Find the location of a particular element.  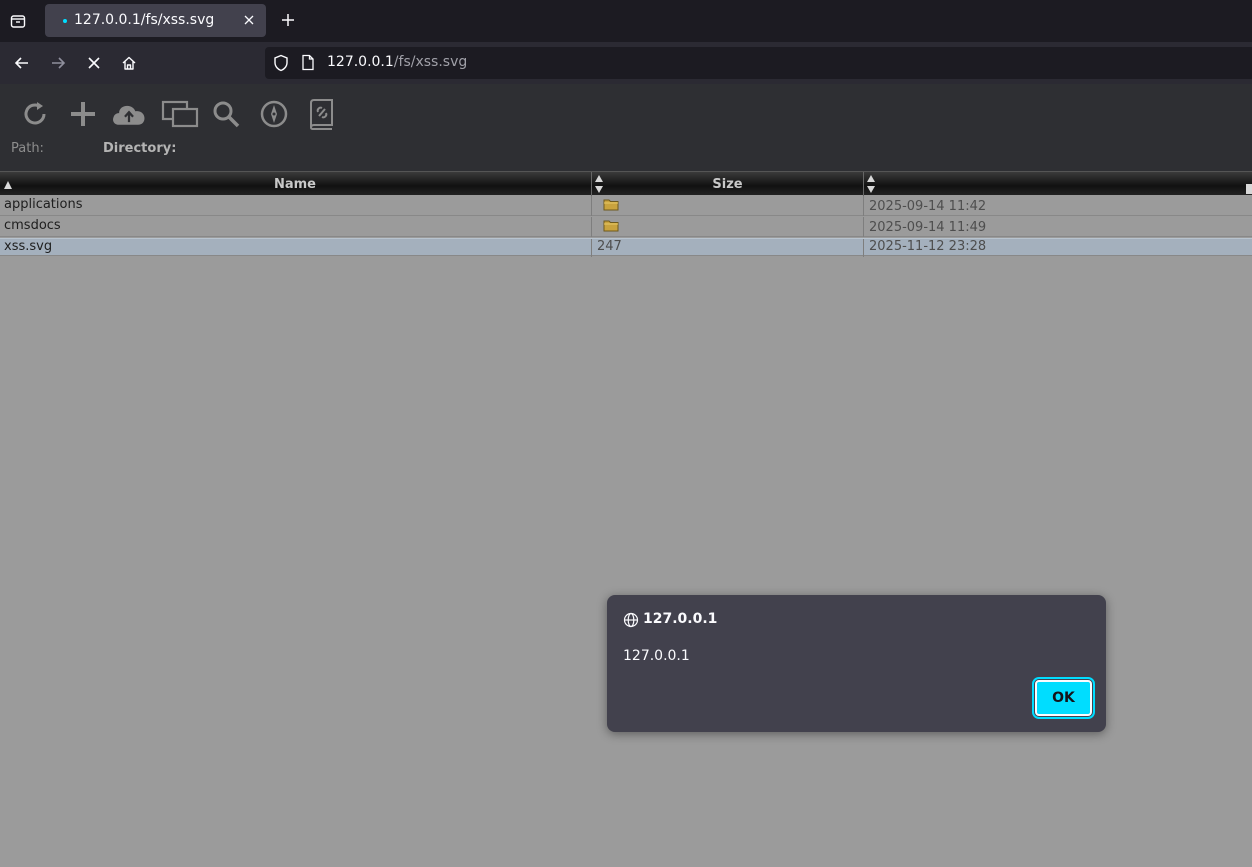

ok-button: OK is located at coordinates (1063, 698).